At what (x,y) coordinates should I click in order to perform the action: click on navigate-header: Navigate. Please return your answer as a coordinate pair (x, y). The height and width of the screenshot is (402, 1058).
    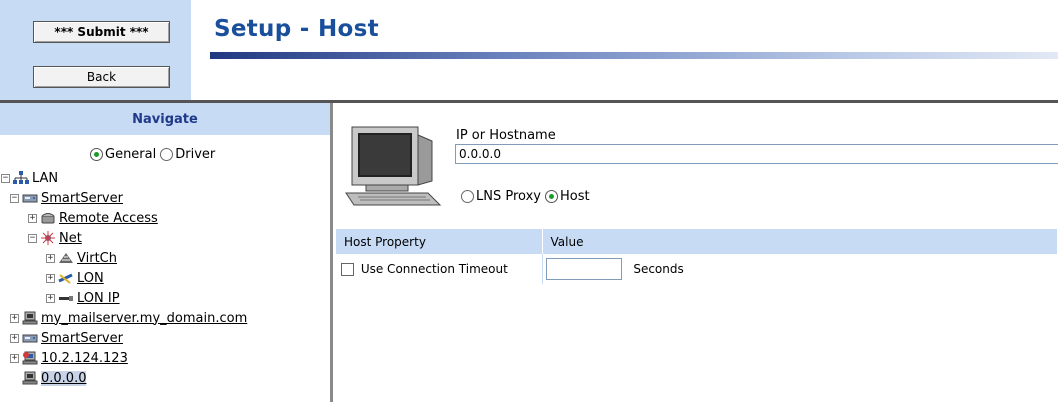
    Looking at the image, I should click on (165, 119).